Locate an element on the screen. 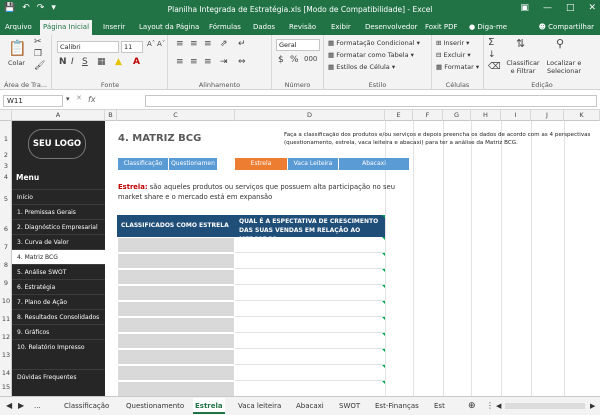 This screenshot has width=600, height=415. share-button: ☻ Compartilhar is located at coordinates (566, 27).